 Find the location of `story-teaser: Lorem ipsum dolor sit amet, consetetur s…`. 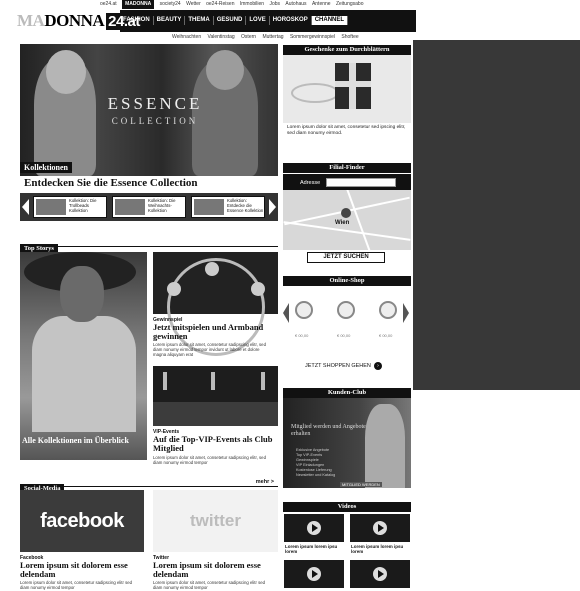

story-teaser: Lorem ipsum dolor sit amet, consetetur s… is located at coordinates (209, 460).